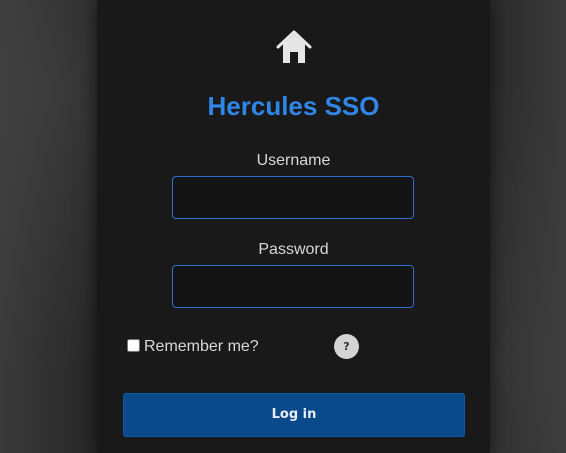 This screenshot has height=453, width=566. I want to click on login-button: Log in, so click(294, 415).